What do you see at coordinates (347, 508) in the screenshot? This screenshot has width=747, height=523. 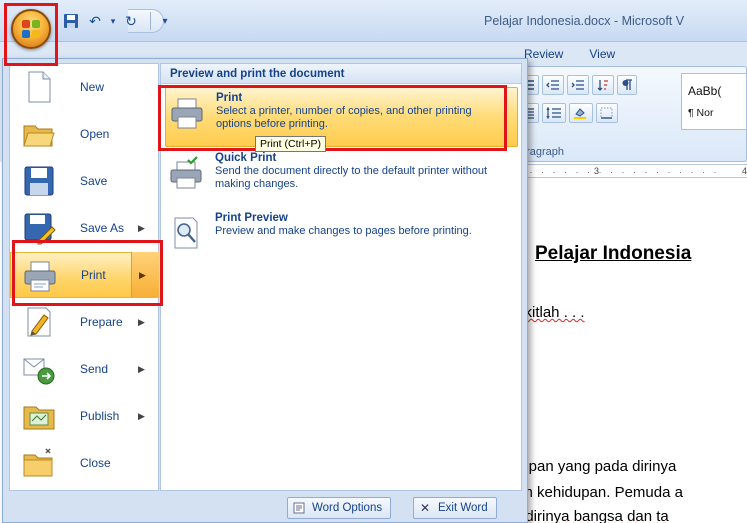 I see `word-options-label: Word Options` at bounding box center [347, 508].